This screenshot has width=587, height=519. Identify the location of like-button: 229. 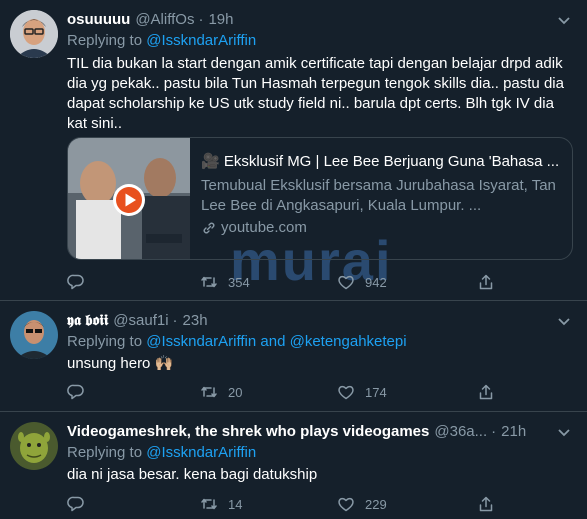
(362, 504).